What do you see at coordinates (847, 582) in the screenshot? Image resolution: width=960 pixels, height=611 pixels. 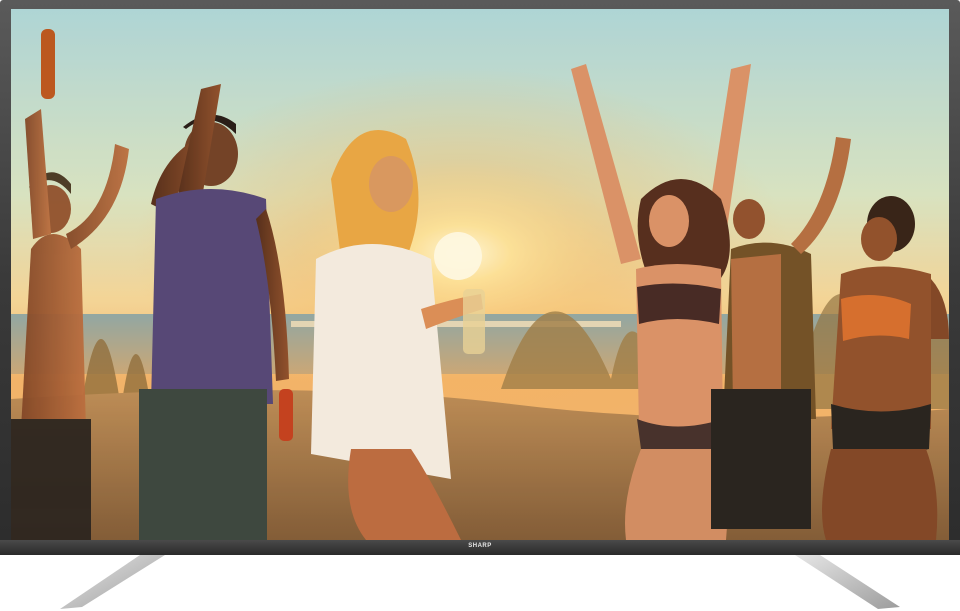 I see `stand-leg-right` at bounding box center [847, 582].